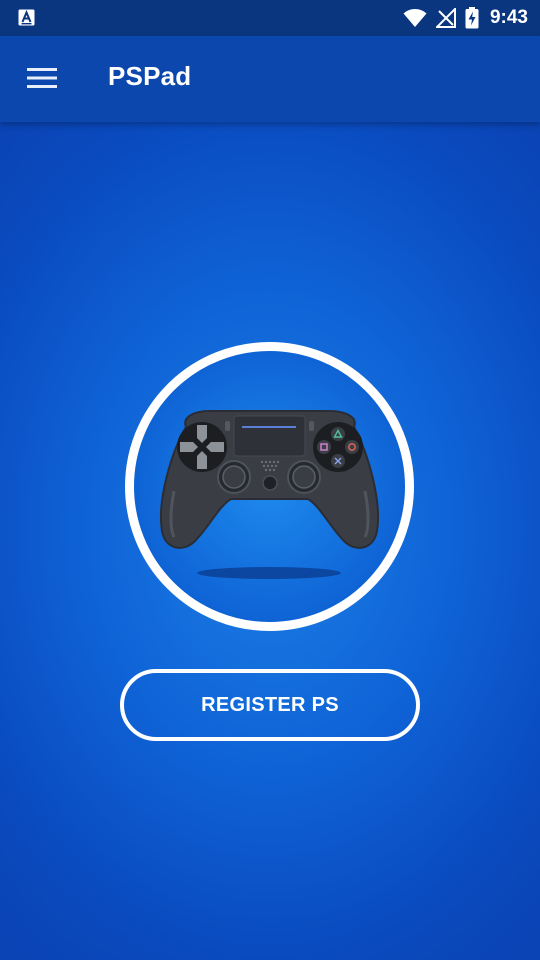 This screenshot has width=540, height=960. What do you see at coordinates (42, 78) in the screenshot?
I see `hamburger-menu-icon` at bounding box center [42, 78].